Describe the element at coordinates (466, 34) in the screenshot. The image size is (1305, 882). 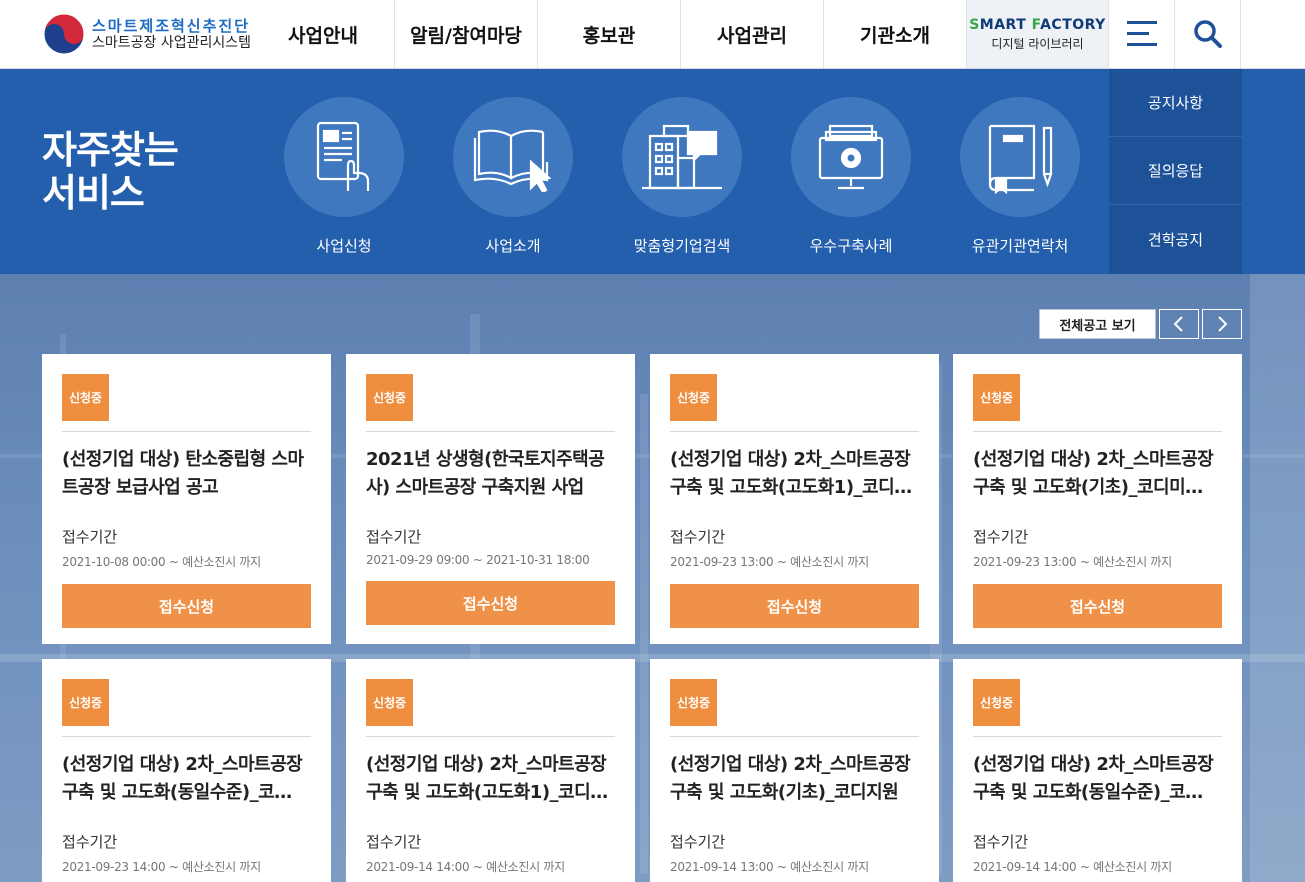
I see `nav-notice-participation: 알림/참여마당` at that location.